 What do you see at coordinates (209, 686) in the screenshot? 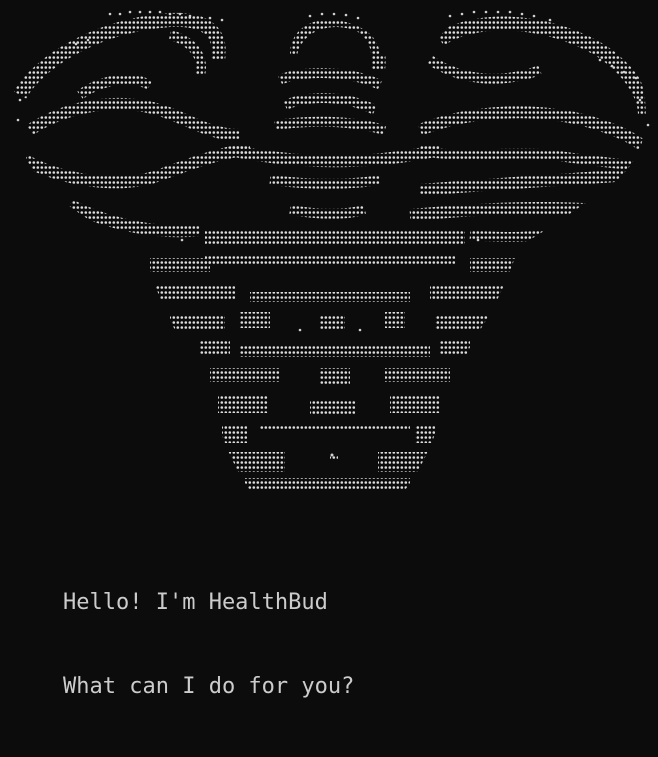
I see `greeting-line-prompt: What can I do for you?` at bounding box center [209, 686].